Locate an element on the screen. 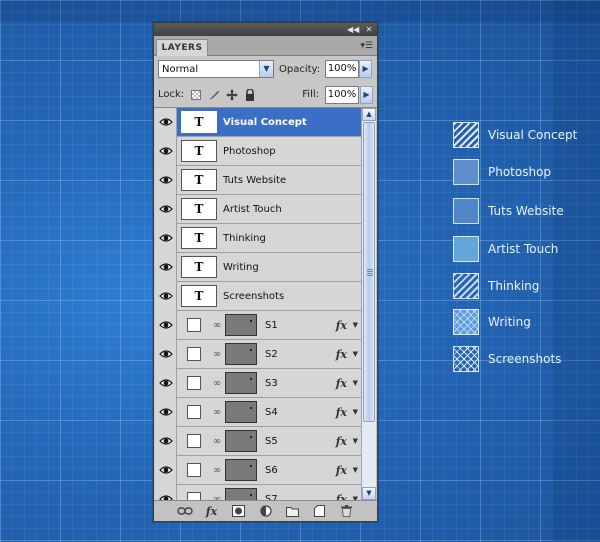 The image size is (600, 542). trash-icon is located at coordinates (347, 511).